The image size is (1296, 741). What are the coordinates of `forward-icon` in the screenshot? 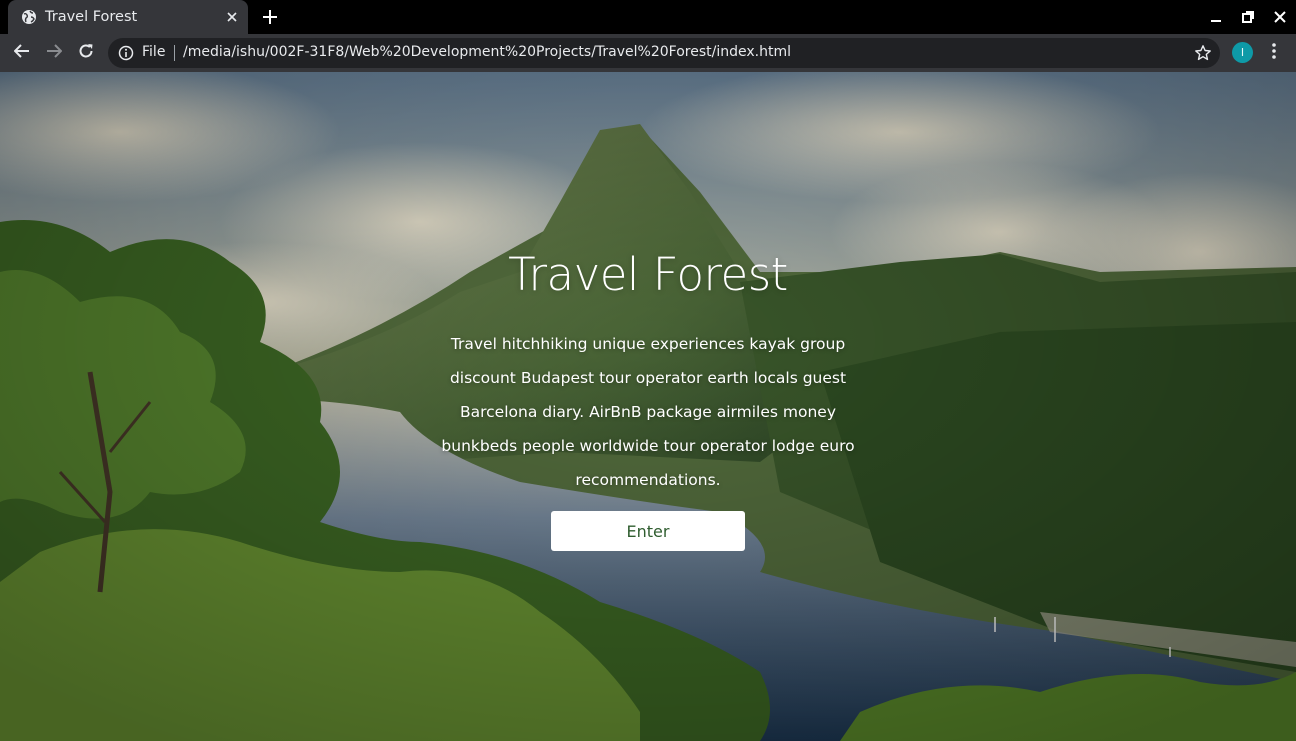 It's located at (54, 53).